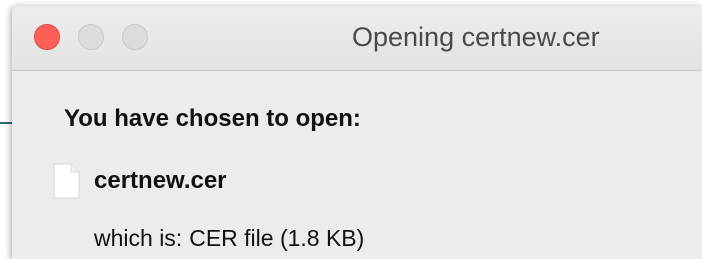 The height and width of the screenshot is (259, 702). Describe the element at coordinates (476, 37) in the screenshot. I see `window-title: Opening certnew.cer` at that location.